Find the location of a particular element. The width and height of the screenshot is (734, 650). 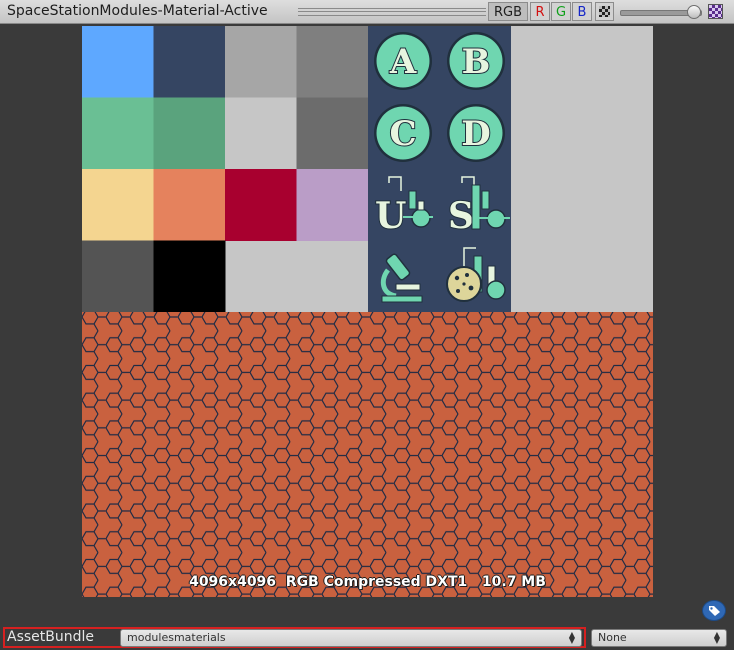

svg-text: A is located at coordinates (403, 62).